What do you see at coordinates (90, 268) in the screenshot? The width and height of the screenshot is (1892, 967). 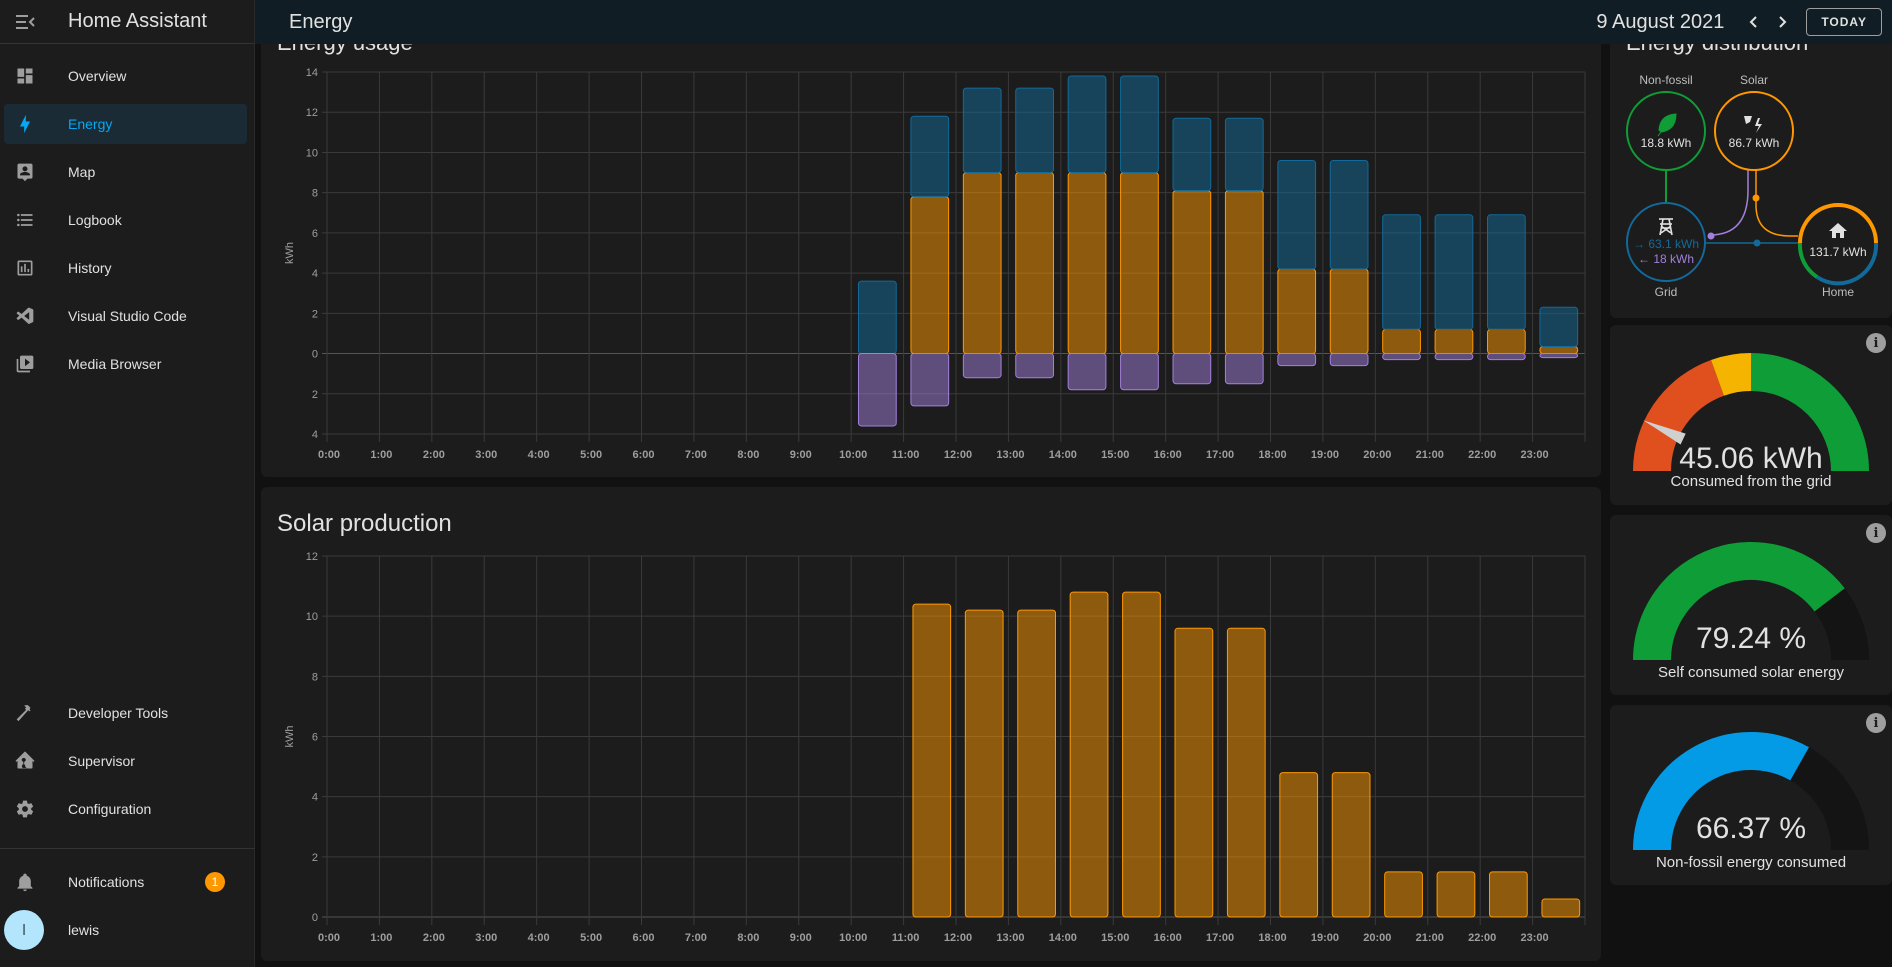 I see `sidebar-item-label: History` at bounding box center [90, 268].